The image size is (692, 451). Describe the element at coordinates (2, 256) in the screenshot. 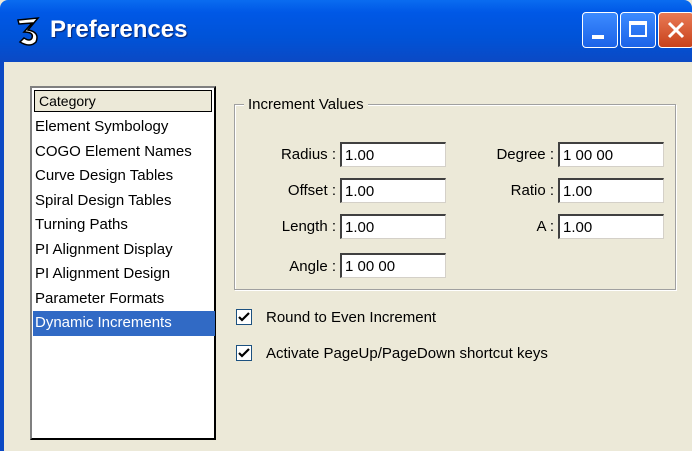

I see `window-frame-left` at that location.